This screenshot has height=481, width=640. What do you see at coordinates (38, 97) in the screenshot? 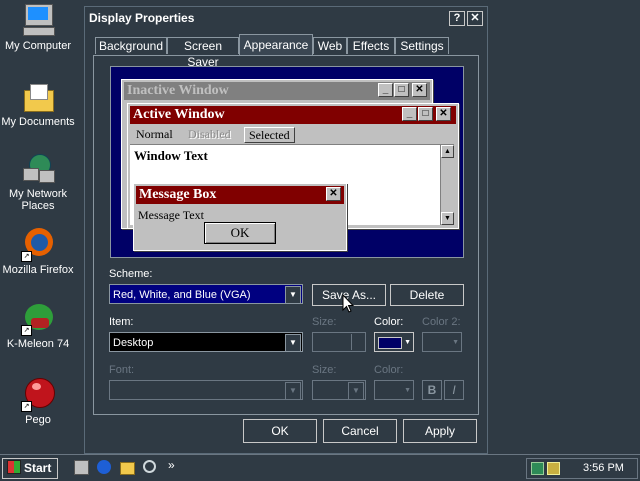
I see `folder-documents-icon` at bounding box center [38, 97].